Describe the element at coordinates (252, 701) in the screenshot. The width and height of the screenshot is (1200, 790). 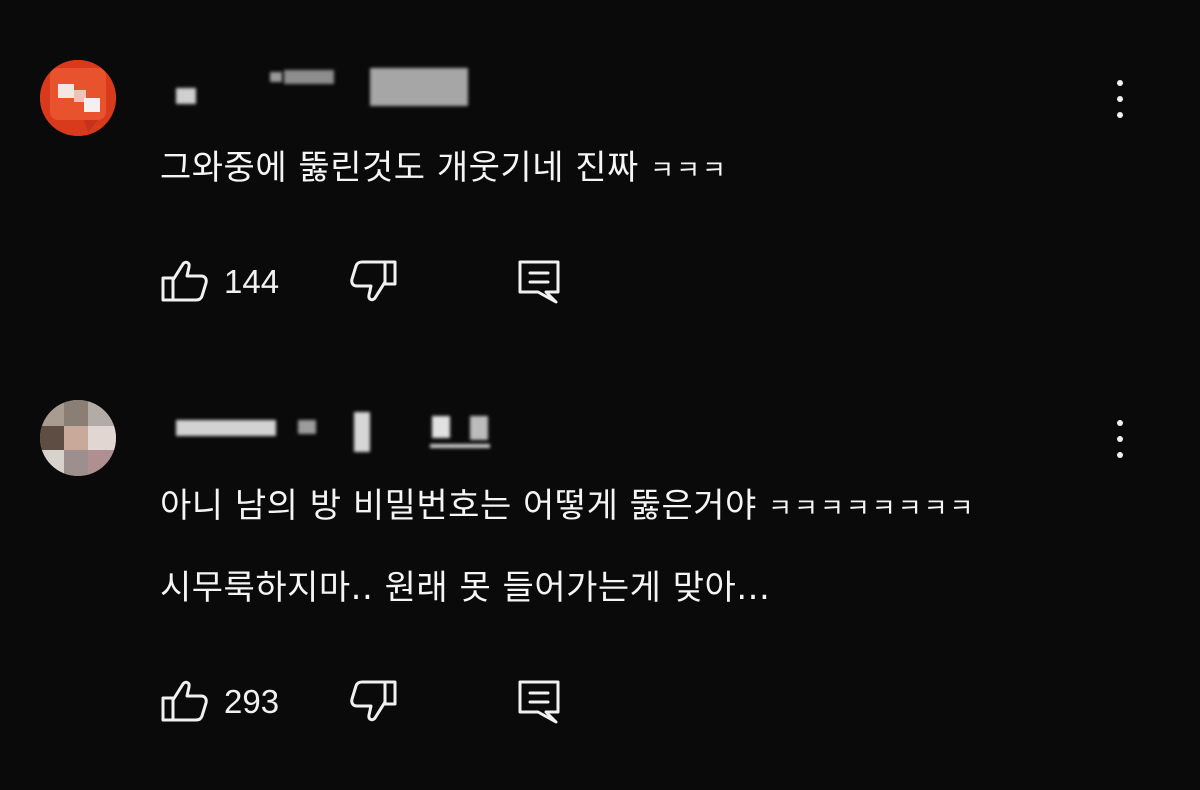
I see `like-count: 293` at that location.